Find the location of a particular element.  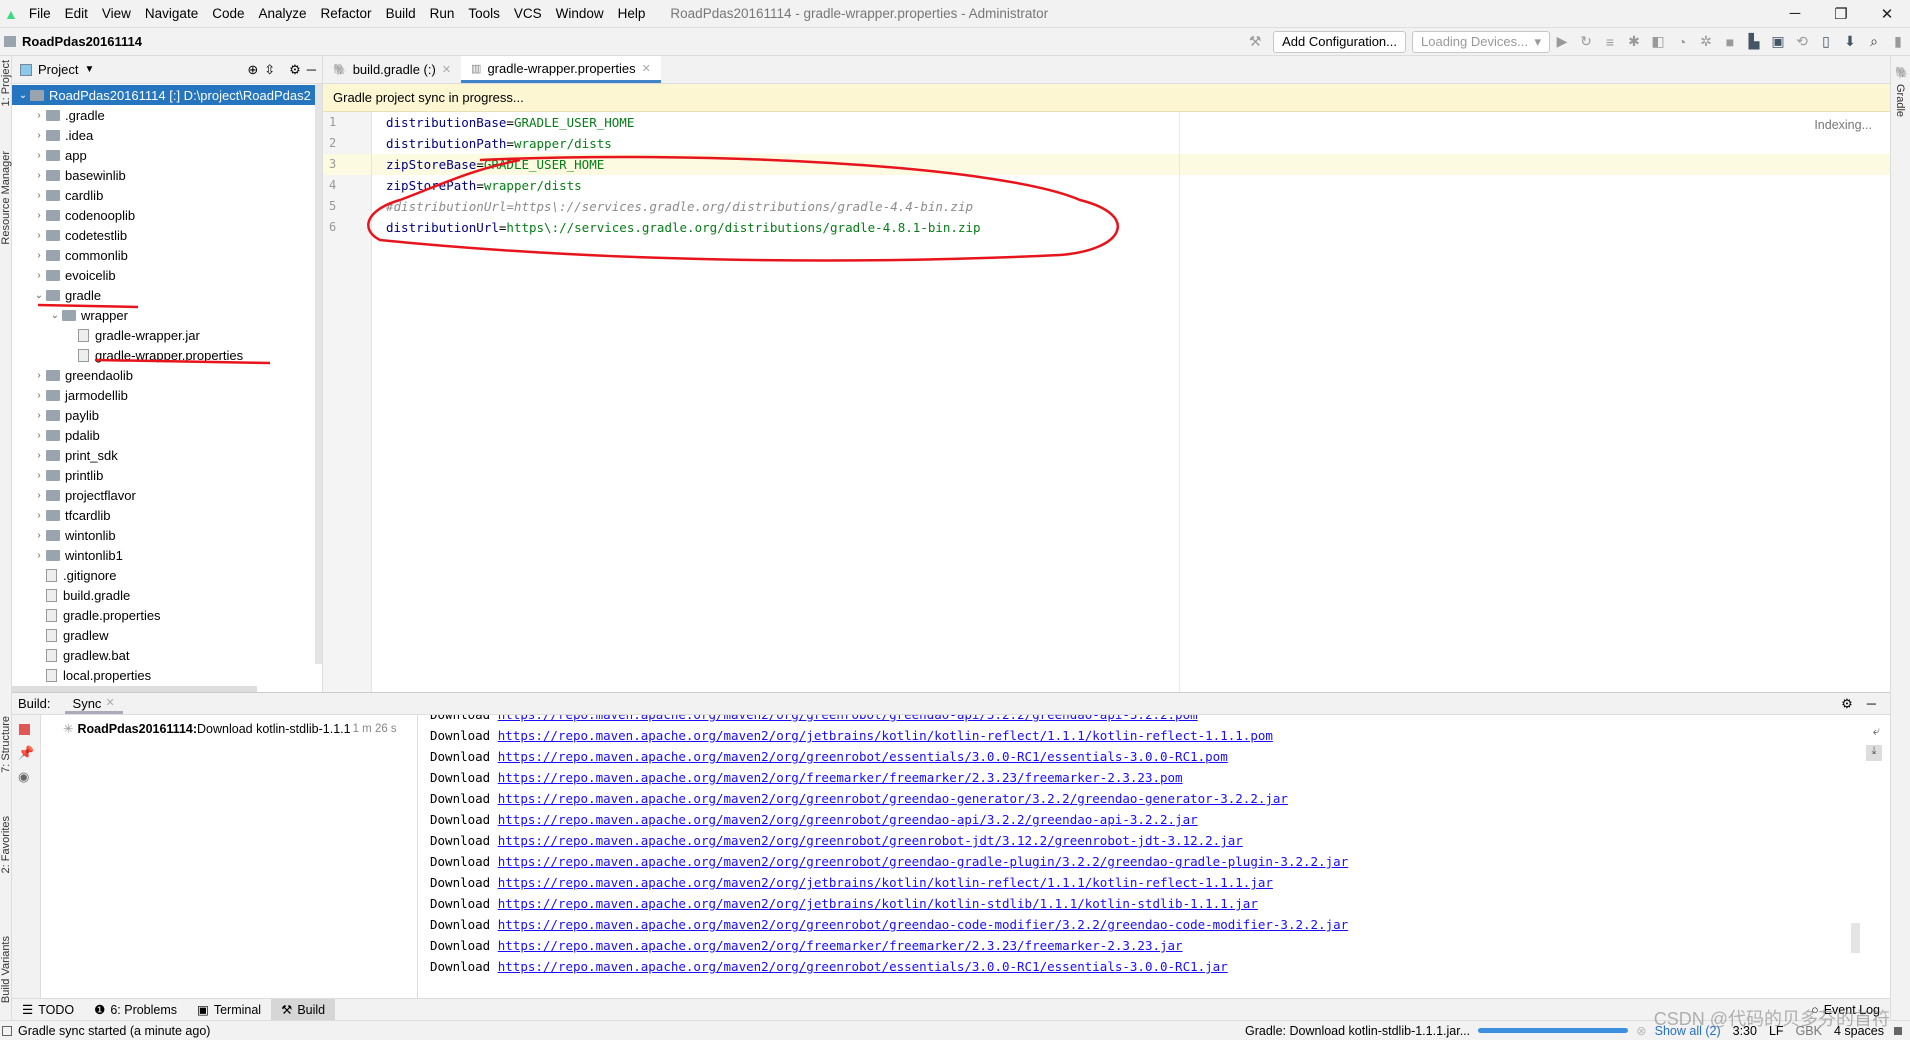

menu-build: Build is located at coordinates (401, 13).